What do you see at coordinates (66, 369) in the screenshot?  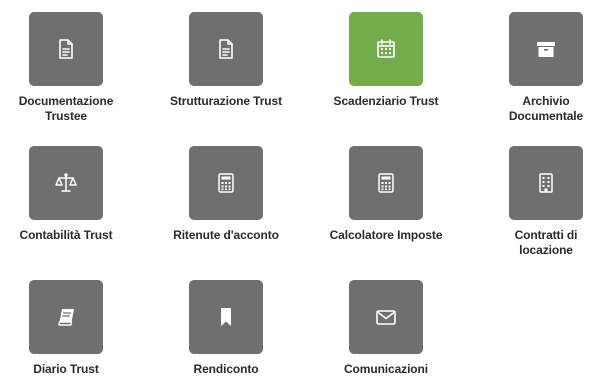 I see `tile-label: Diario Trust` at bounding box center [66, 369].